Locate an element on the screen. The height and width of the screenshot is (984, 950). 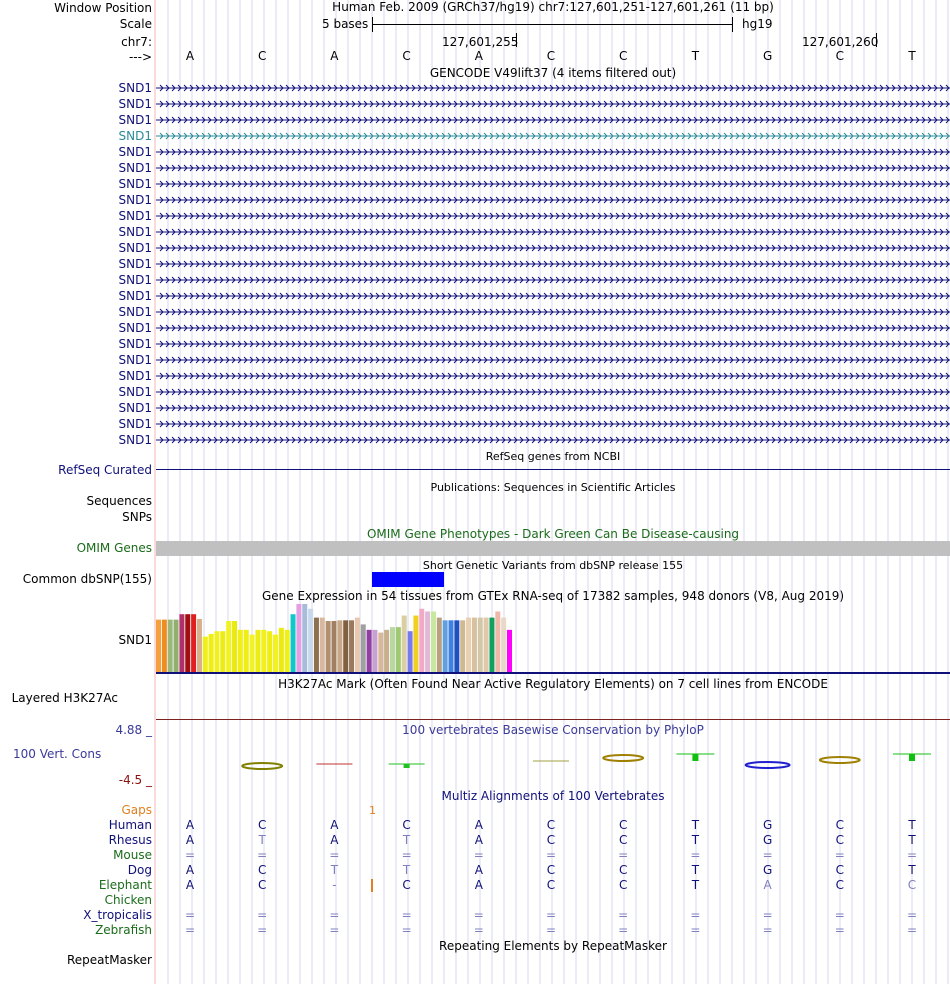
refseq-label: RefSeq Curated is located at coordinates (76, 470).